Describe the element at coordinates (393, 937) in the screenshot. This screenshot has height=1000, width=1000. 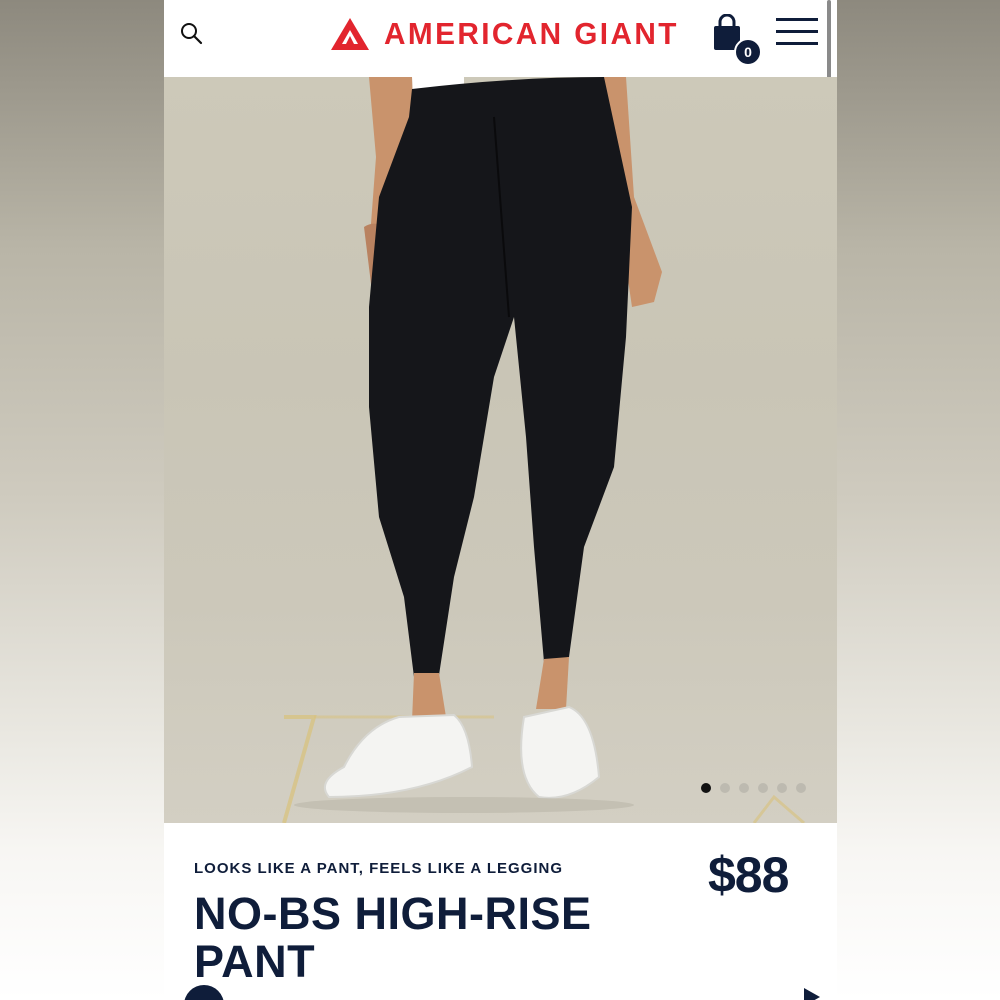
I see `product-title: NO-BS HIGH-RISE PANT` at that location.